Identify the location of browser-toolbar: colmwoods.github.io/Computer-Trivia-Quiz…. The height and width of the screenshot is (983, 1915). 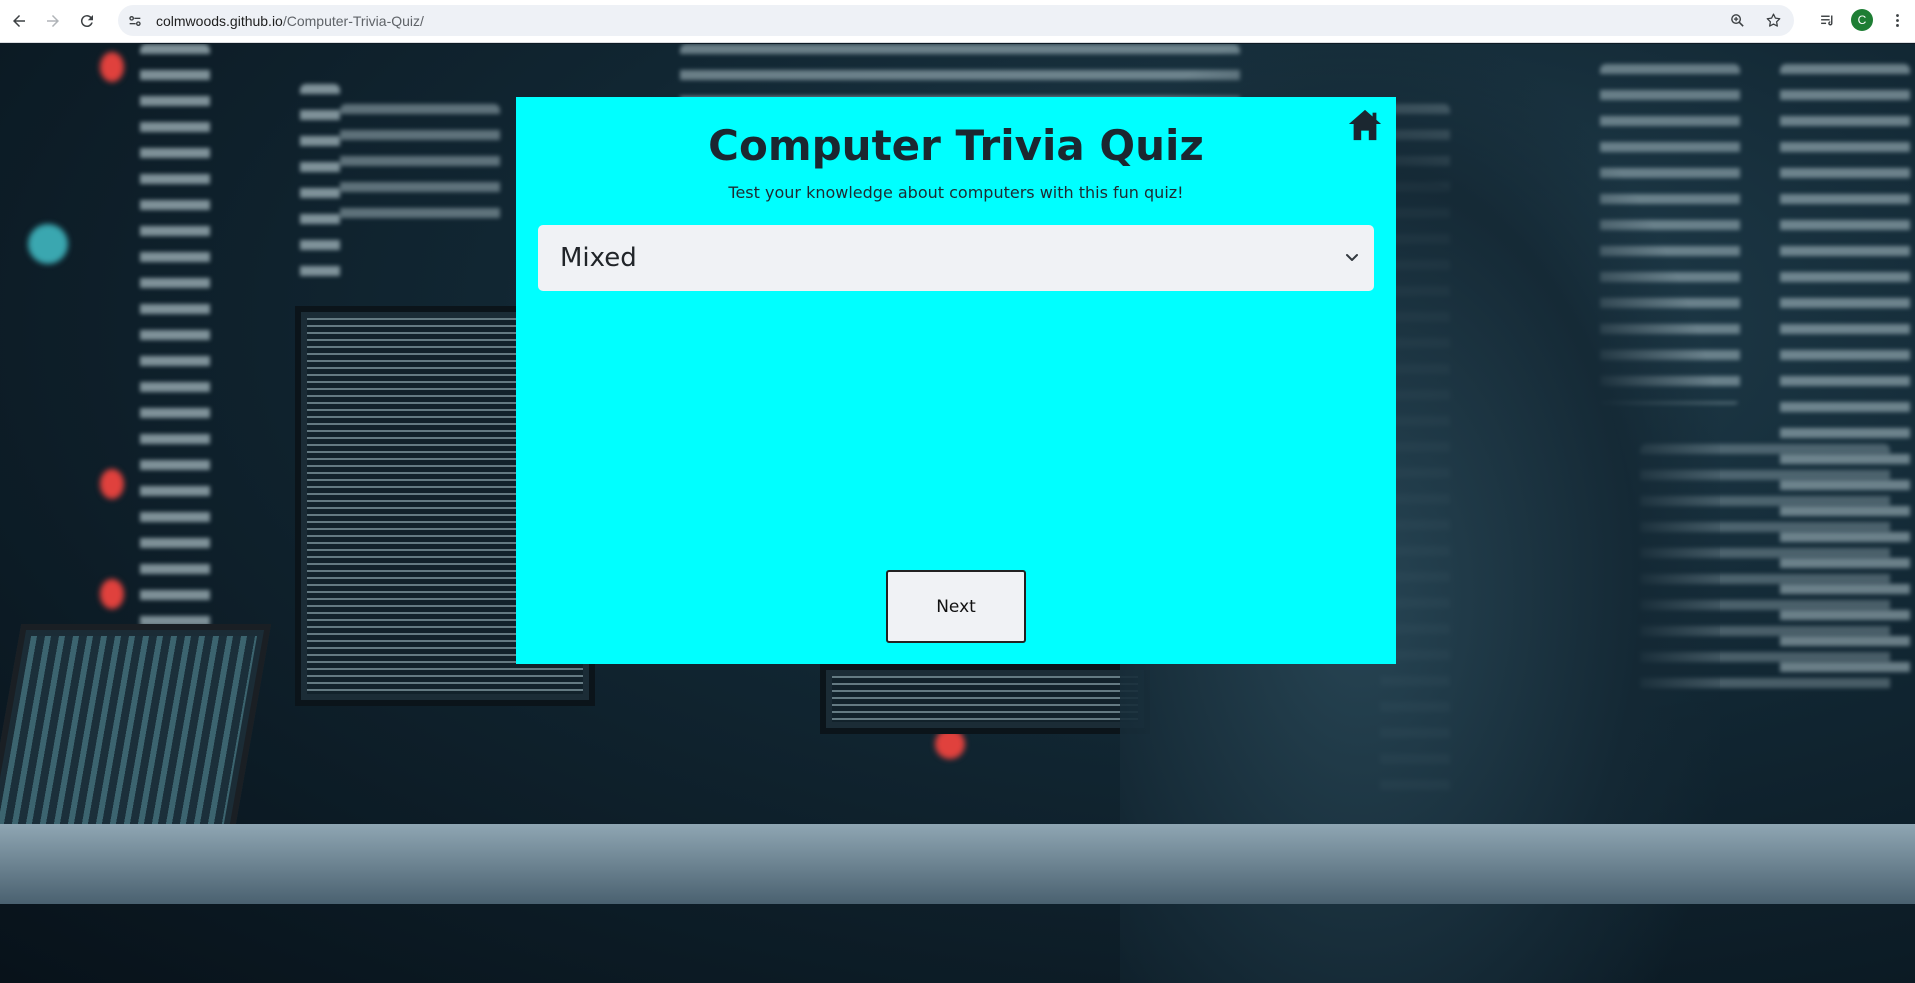
(957, 21).